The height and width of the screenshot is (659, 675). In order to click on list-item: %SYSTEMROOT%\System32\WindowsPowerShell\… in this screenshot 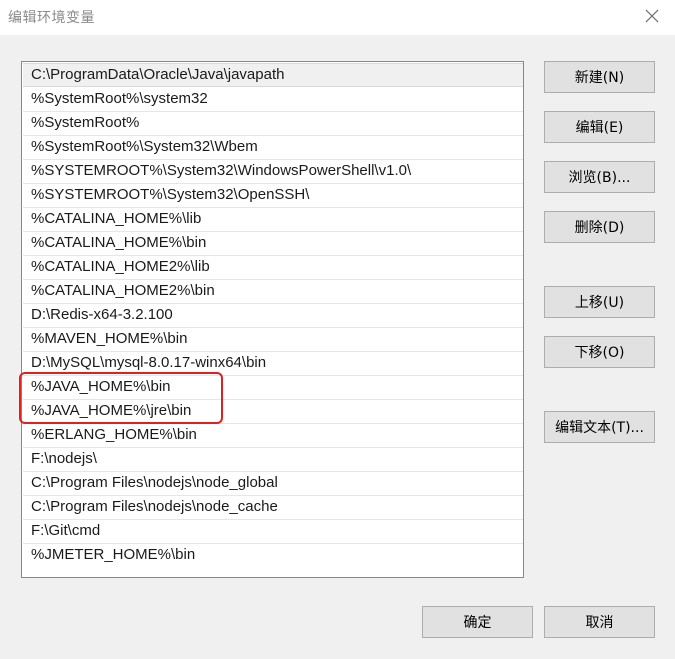, I will do `click(273, 171)`.